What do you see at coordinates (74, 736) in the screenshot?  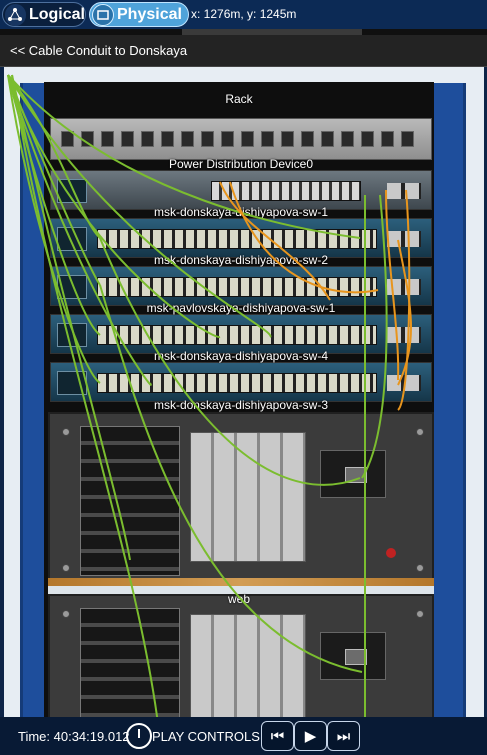 I see `simulation-time: Time: 40:34:19.012` at bounding box center [74, 736].